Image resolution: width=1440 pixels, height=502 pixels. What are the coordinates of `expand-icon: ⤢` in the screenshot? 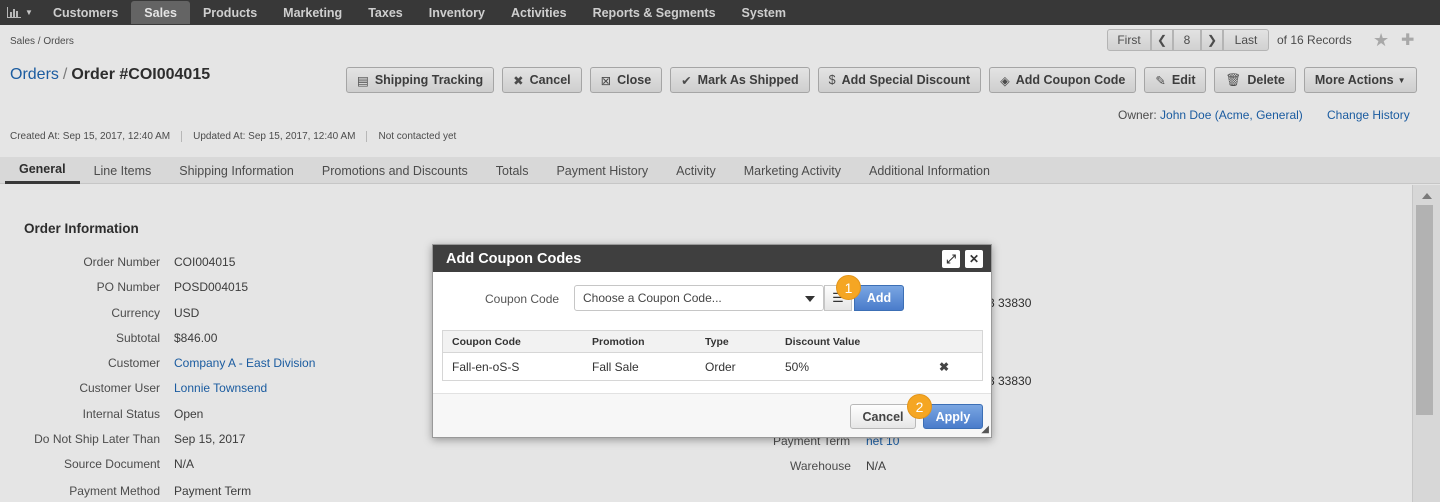 It's located at (951, 258).